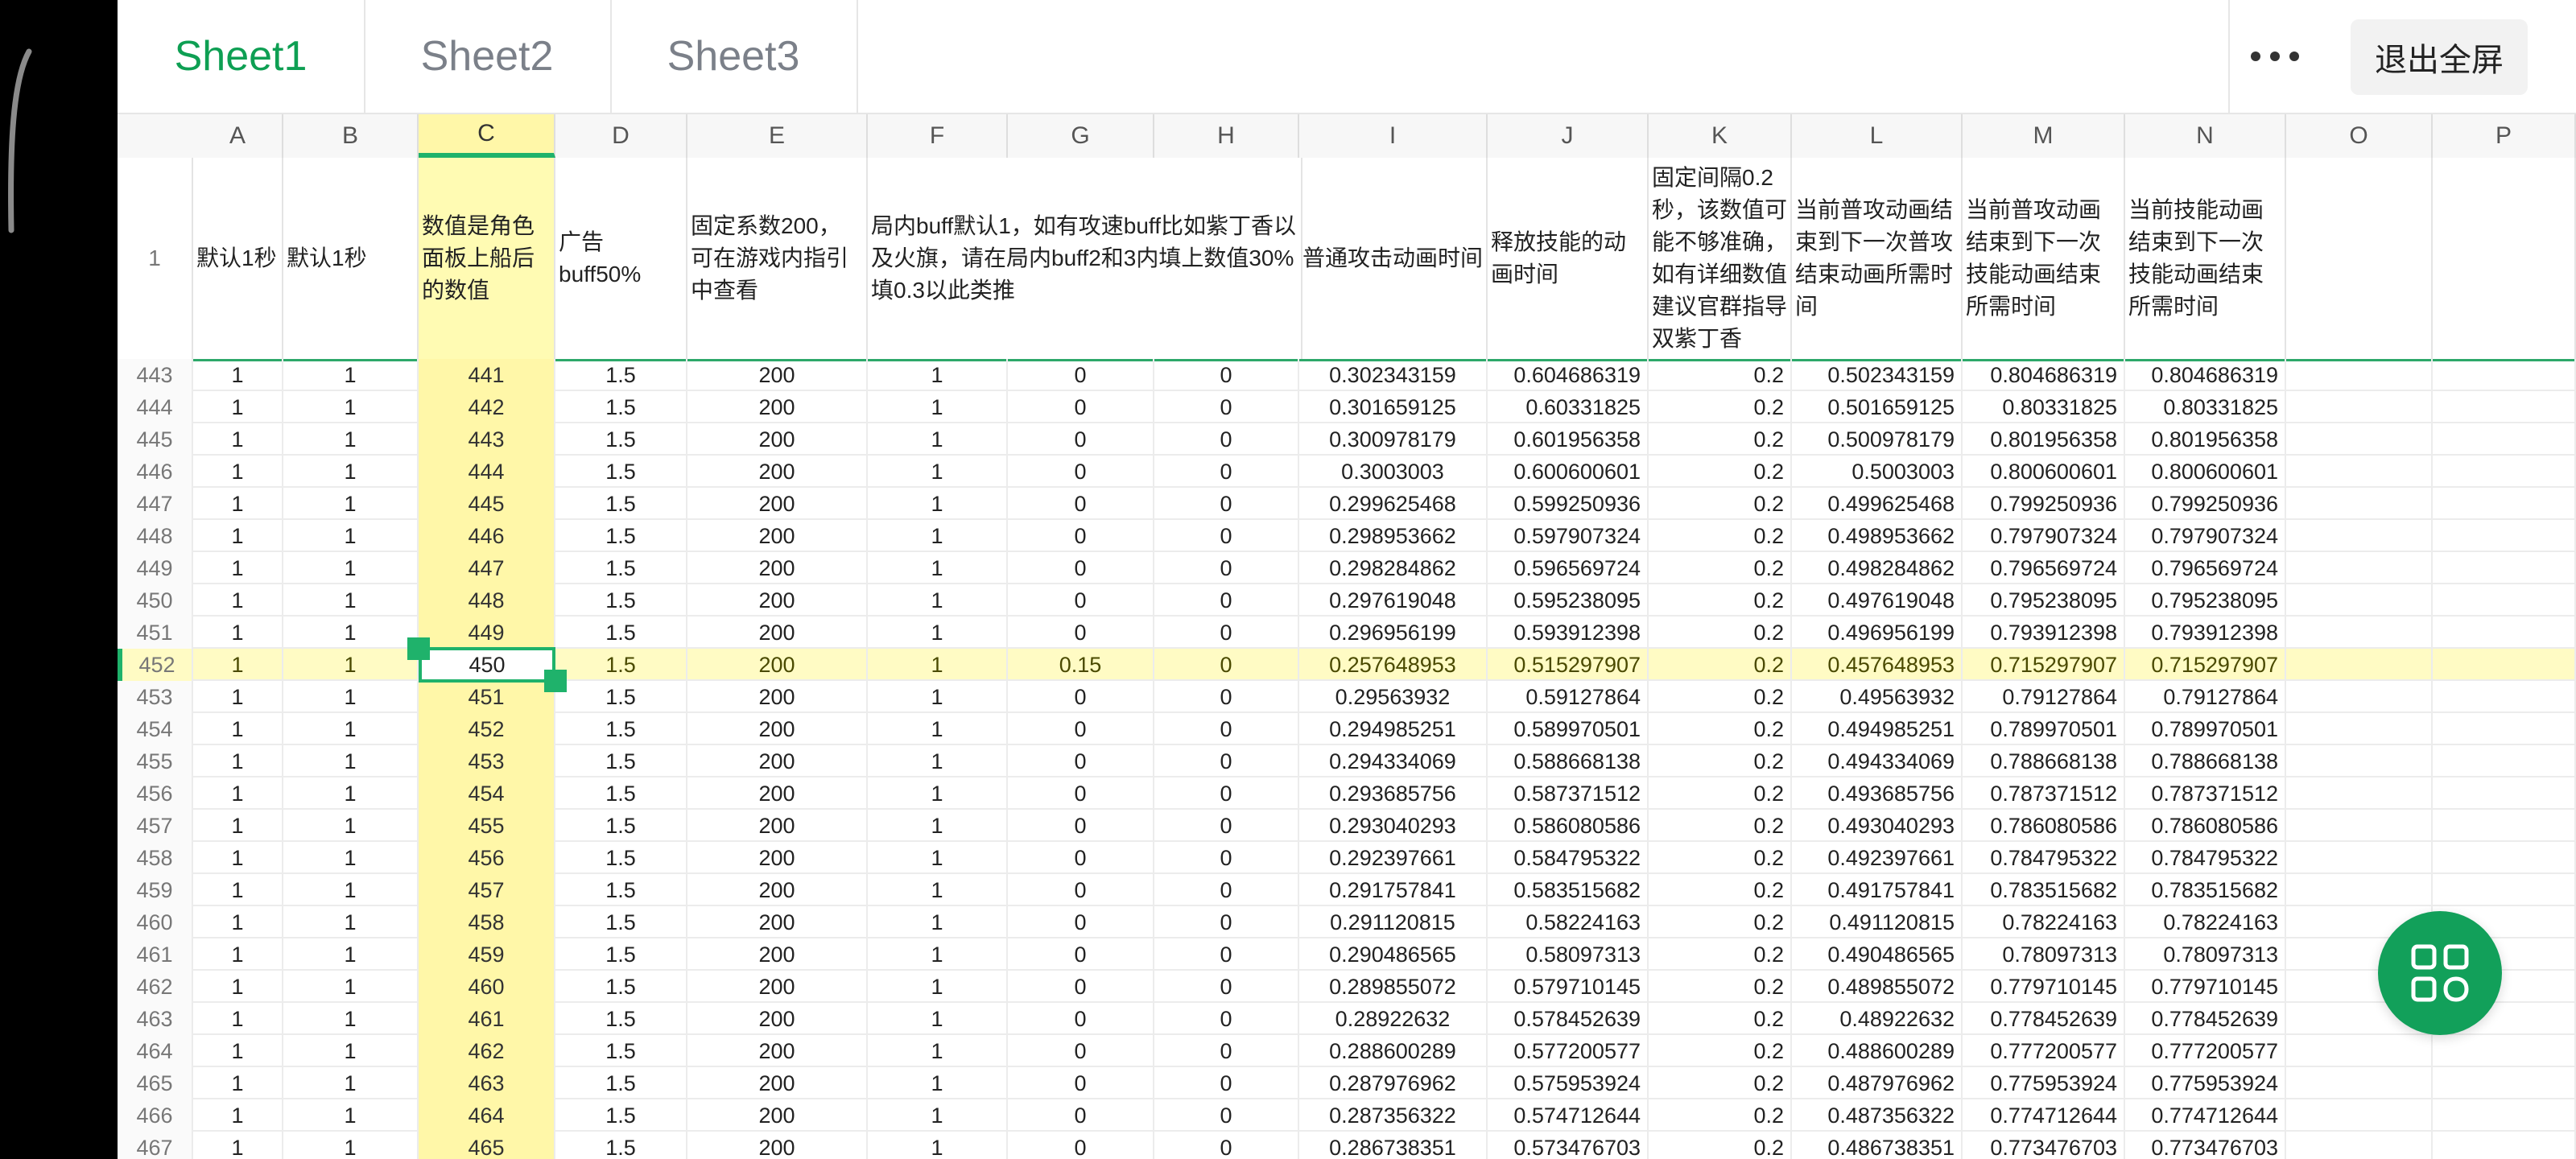 The width and height of the screenshot is (2576, 1159). I want to click on cell-l: 0.48922632, so click(1877, 1019).